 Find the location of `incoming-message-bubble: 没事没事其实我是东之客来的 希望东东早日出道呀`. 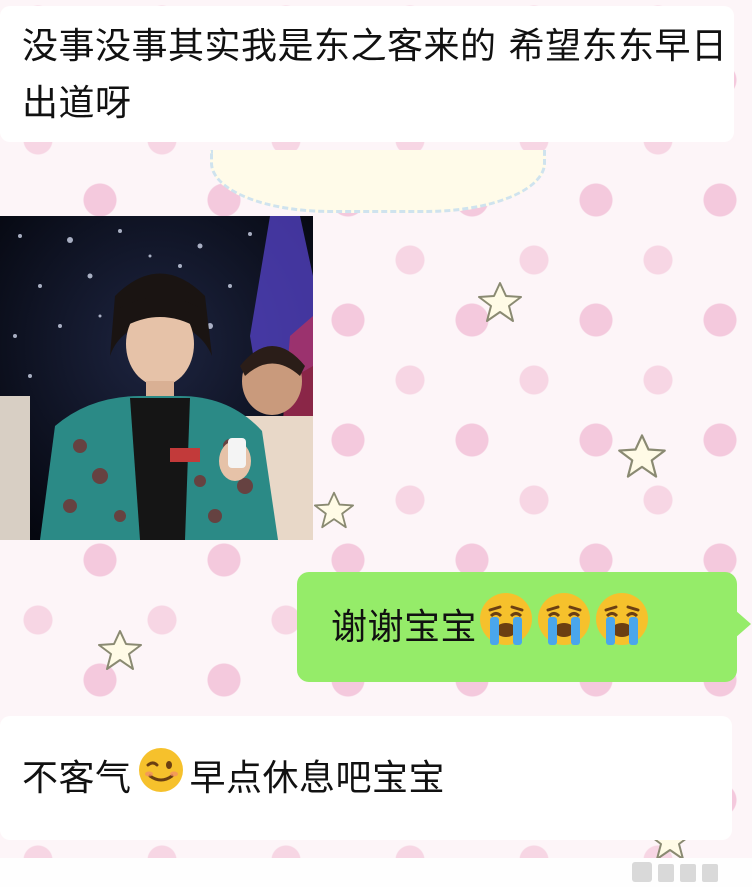

incoming-message-bubble: 没事没事其实我是东之客来的 希望东东早日出道呀 is located at coordinates (367, 74).